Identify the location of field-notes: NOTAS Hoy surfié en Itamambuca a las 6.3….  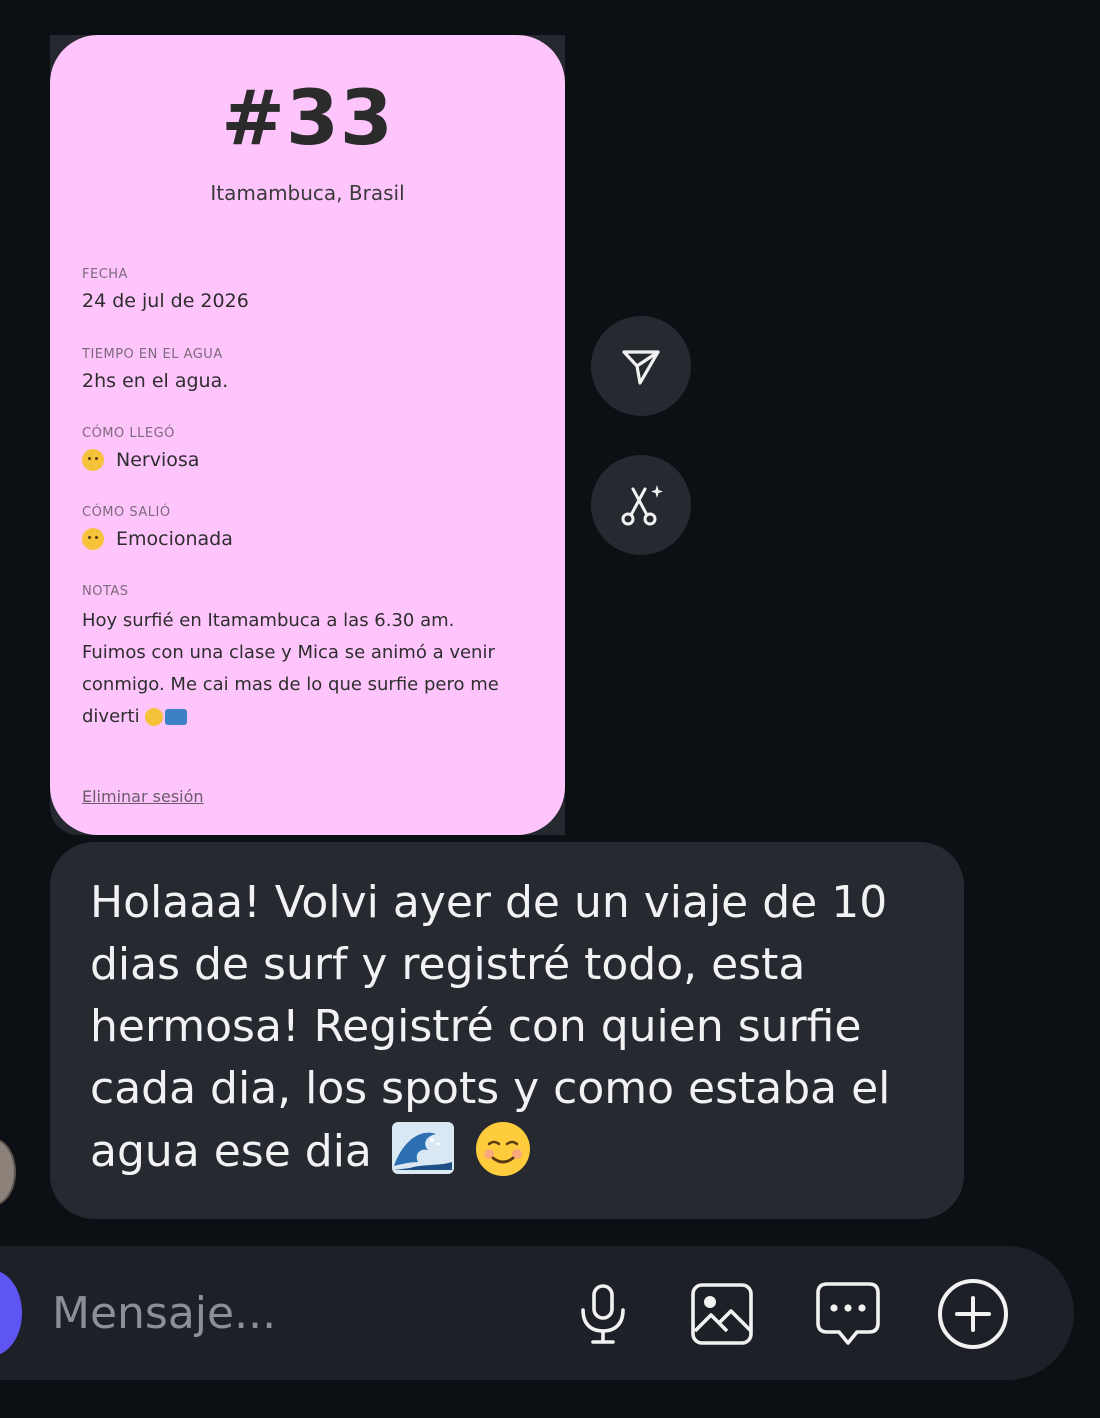
(311, 658).